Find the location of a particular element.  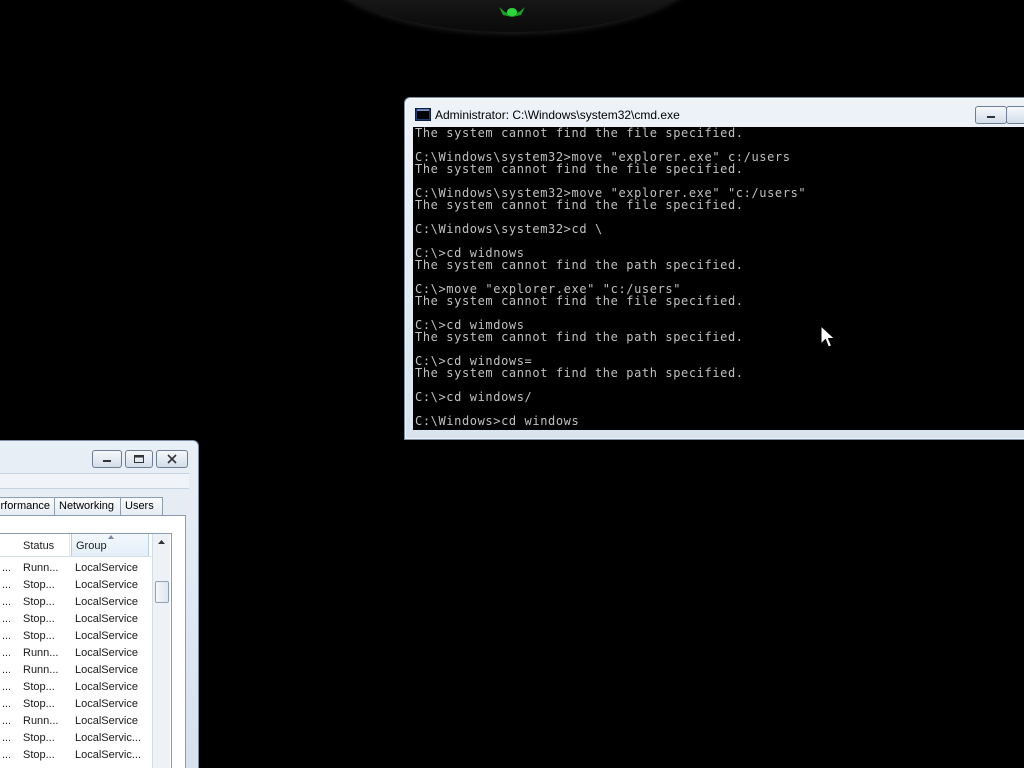

column-header-status: Status is located at coordinates (46, 545).